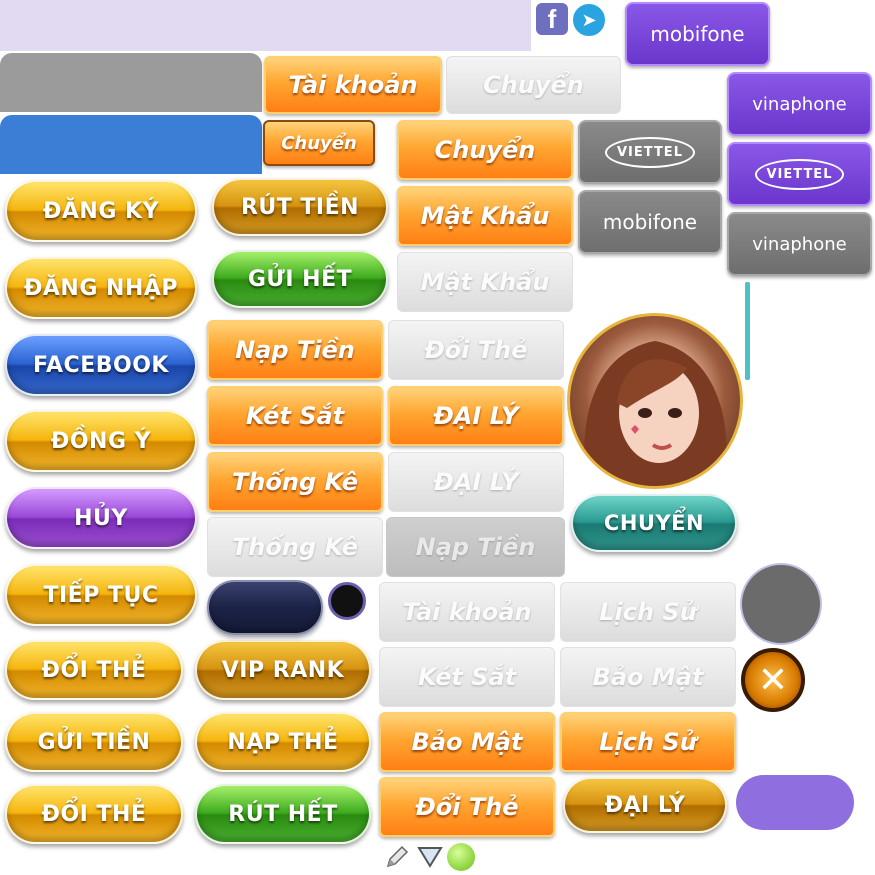  What do you see at coordinates (533, 85) in the screenshot?
I see `tab-chuyen-inactive: Chuyển` at bounding box center [533, 85].